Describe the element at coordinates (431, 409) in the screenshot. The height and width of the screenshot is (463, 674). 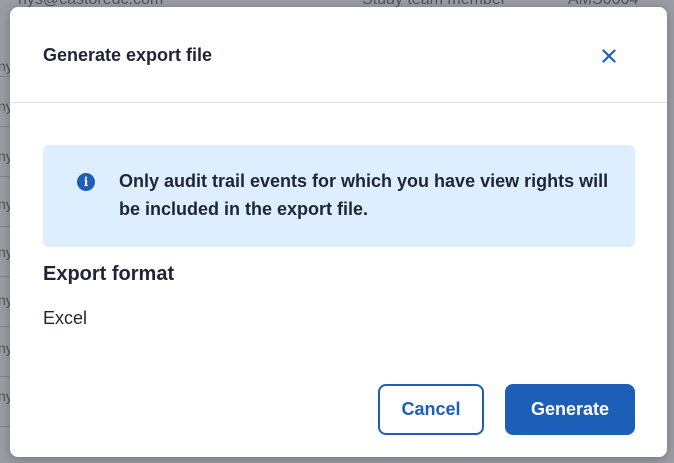
I see `cancel-button: Cancel` at that location.